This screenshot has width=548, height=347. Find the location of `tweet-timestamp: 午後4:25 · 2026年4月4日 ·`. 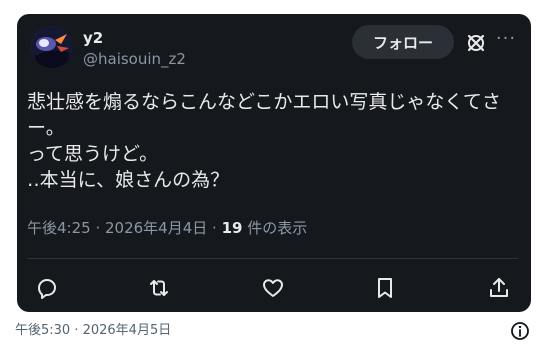

tweet-timestamp: 午後4:25 · 2026年4月4日 · is located at coordinates (124, 228).